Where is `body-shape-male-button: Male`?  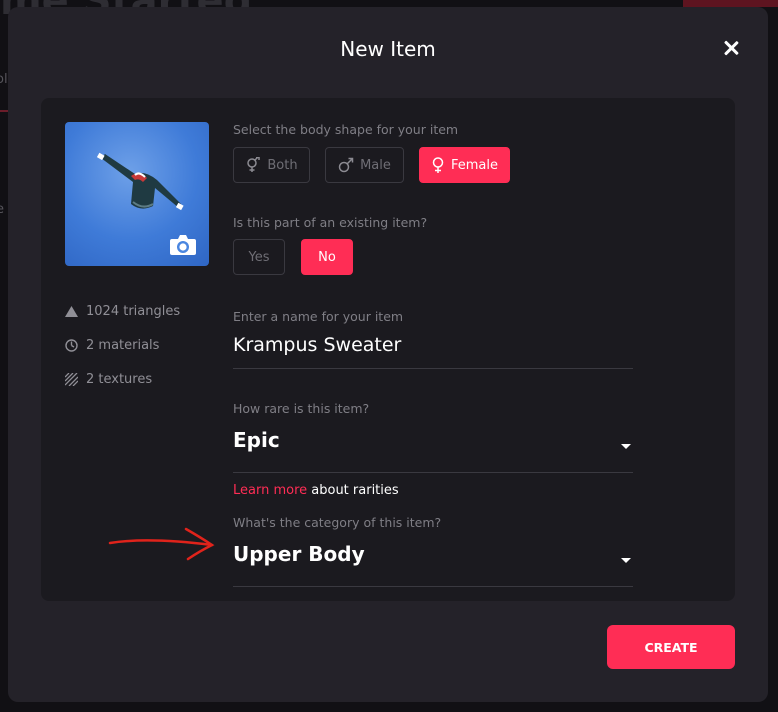 body-shape-male-button: Male is located at coordinates (364, 165).